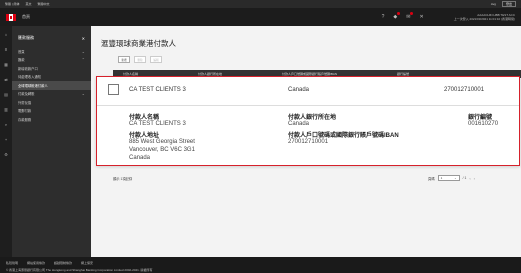 The height and width of the screenshot is (273, 521). What do you see at coordinates (464, 90) in the screenshot?
I see `row-account: 270012710001` at bounding box center [464, 90].